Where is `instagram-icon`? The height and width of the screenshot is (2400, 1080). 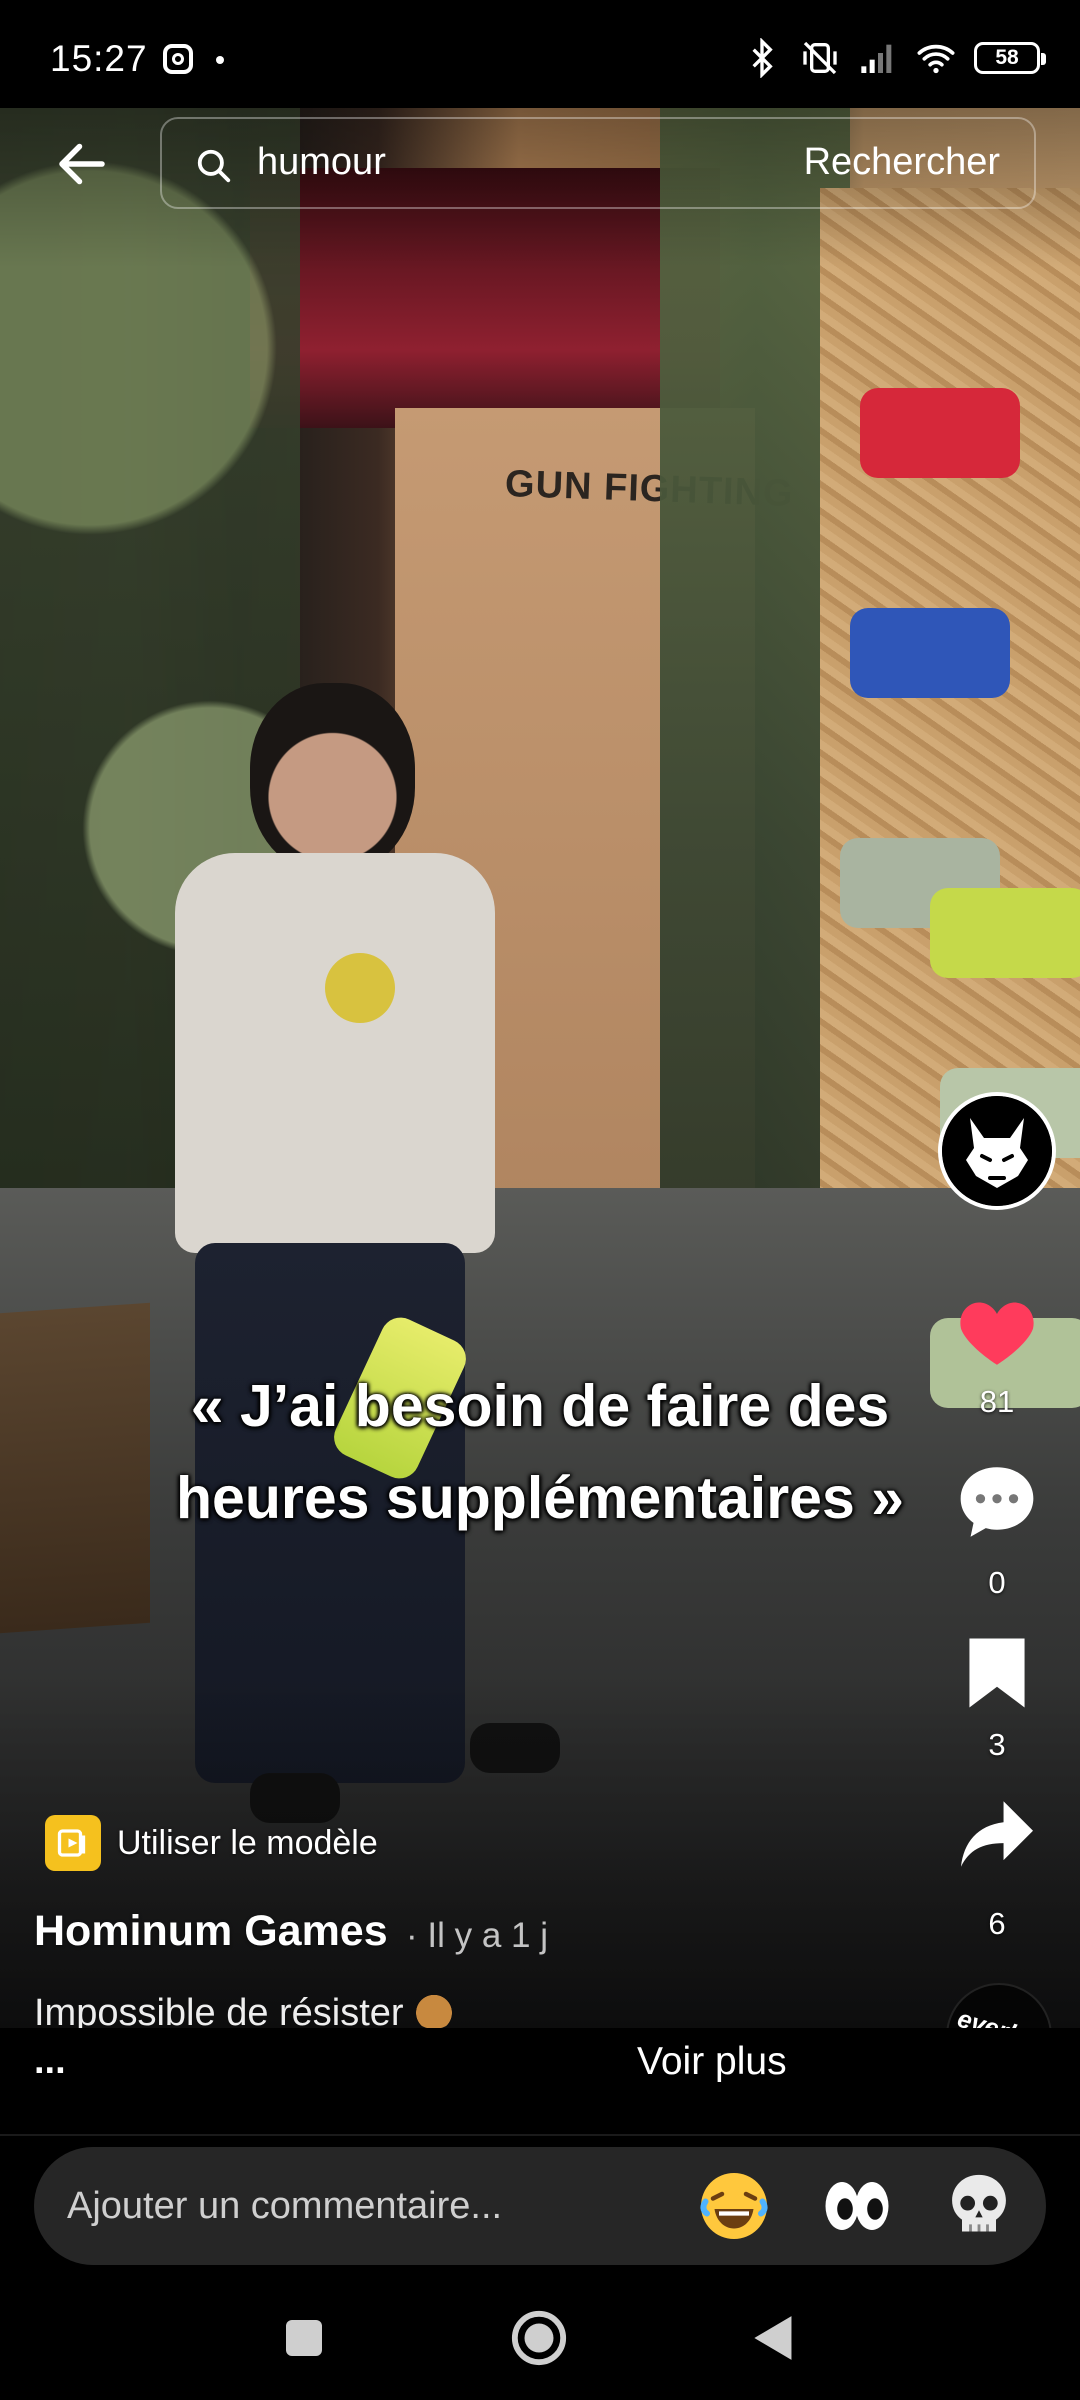 instagram-icon is located at coordinates (178, 59).